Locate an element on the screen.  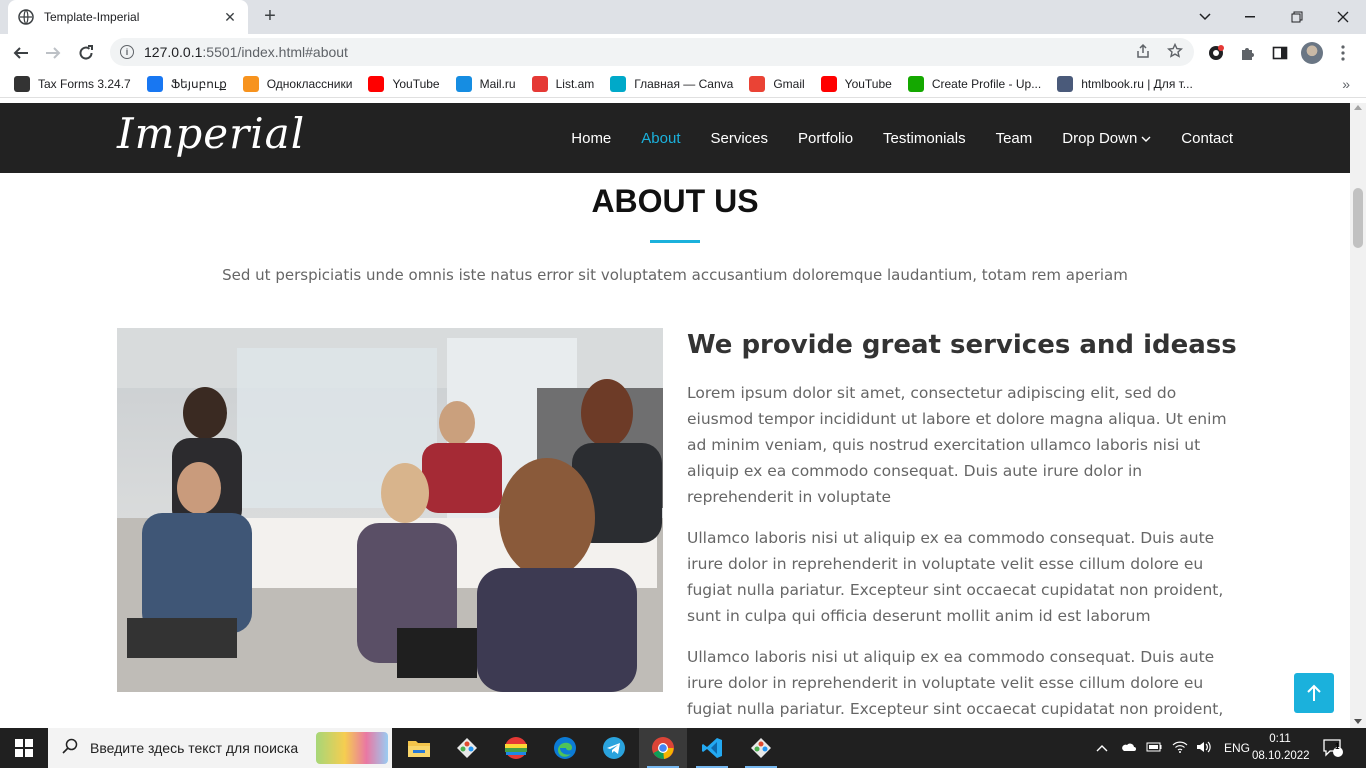
nav-label: Portfolio is located at coordinates (826, 138).